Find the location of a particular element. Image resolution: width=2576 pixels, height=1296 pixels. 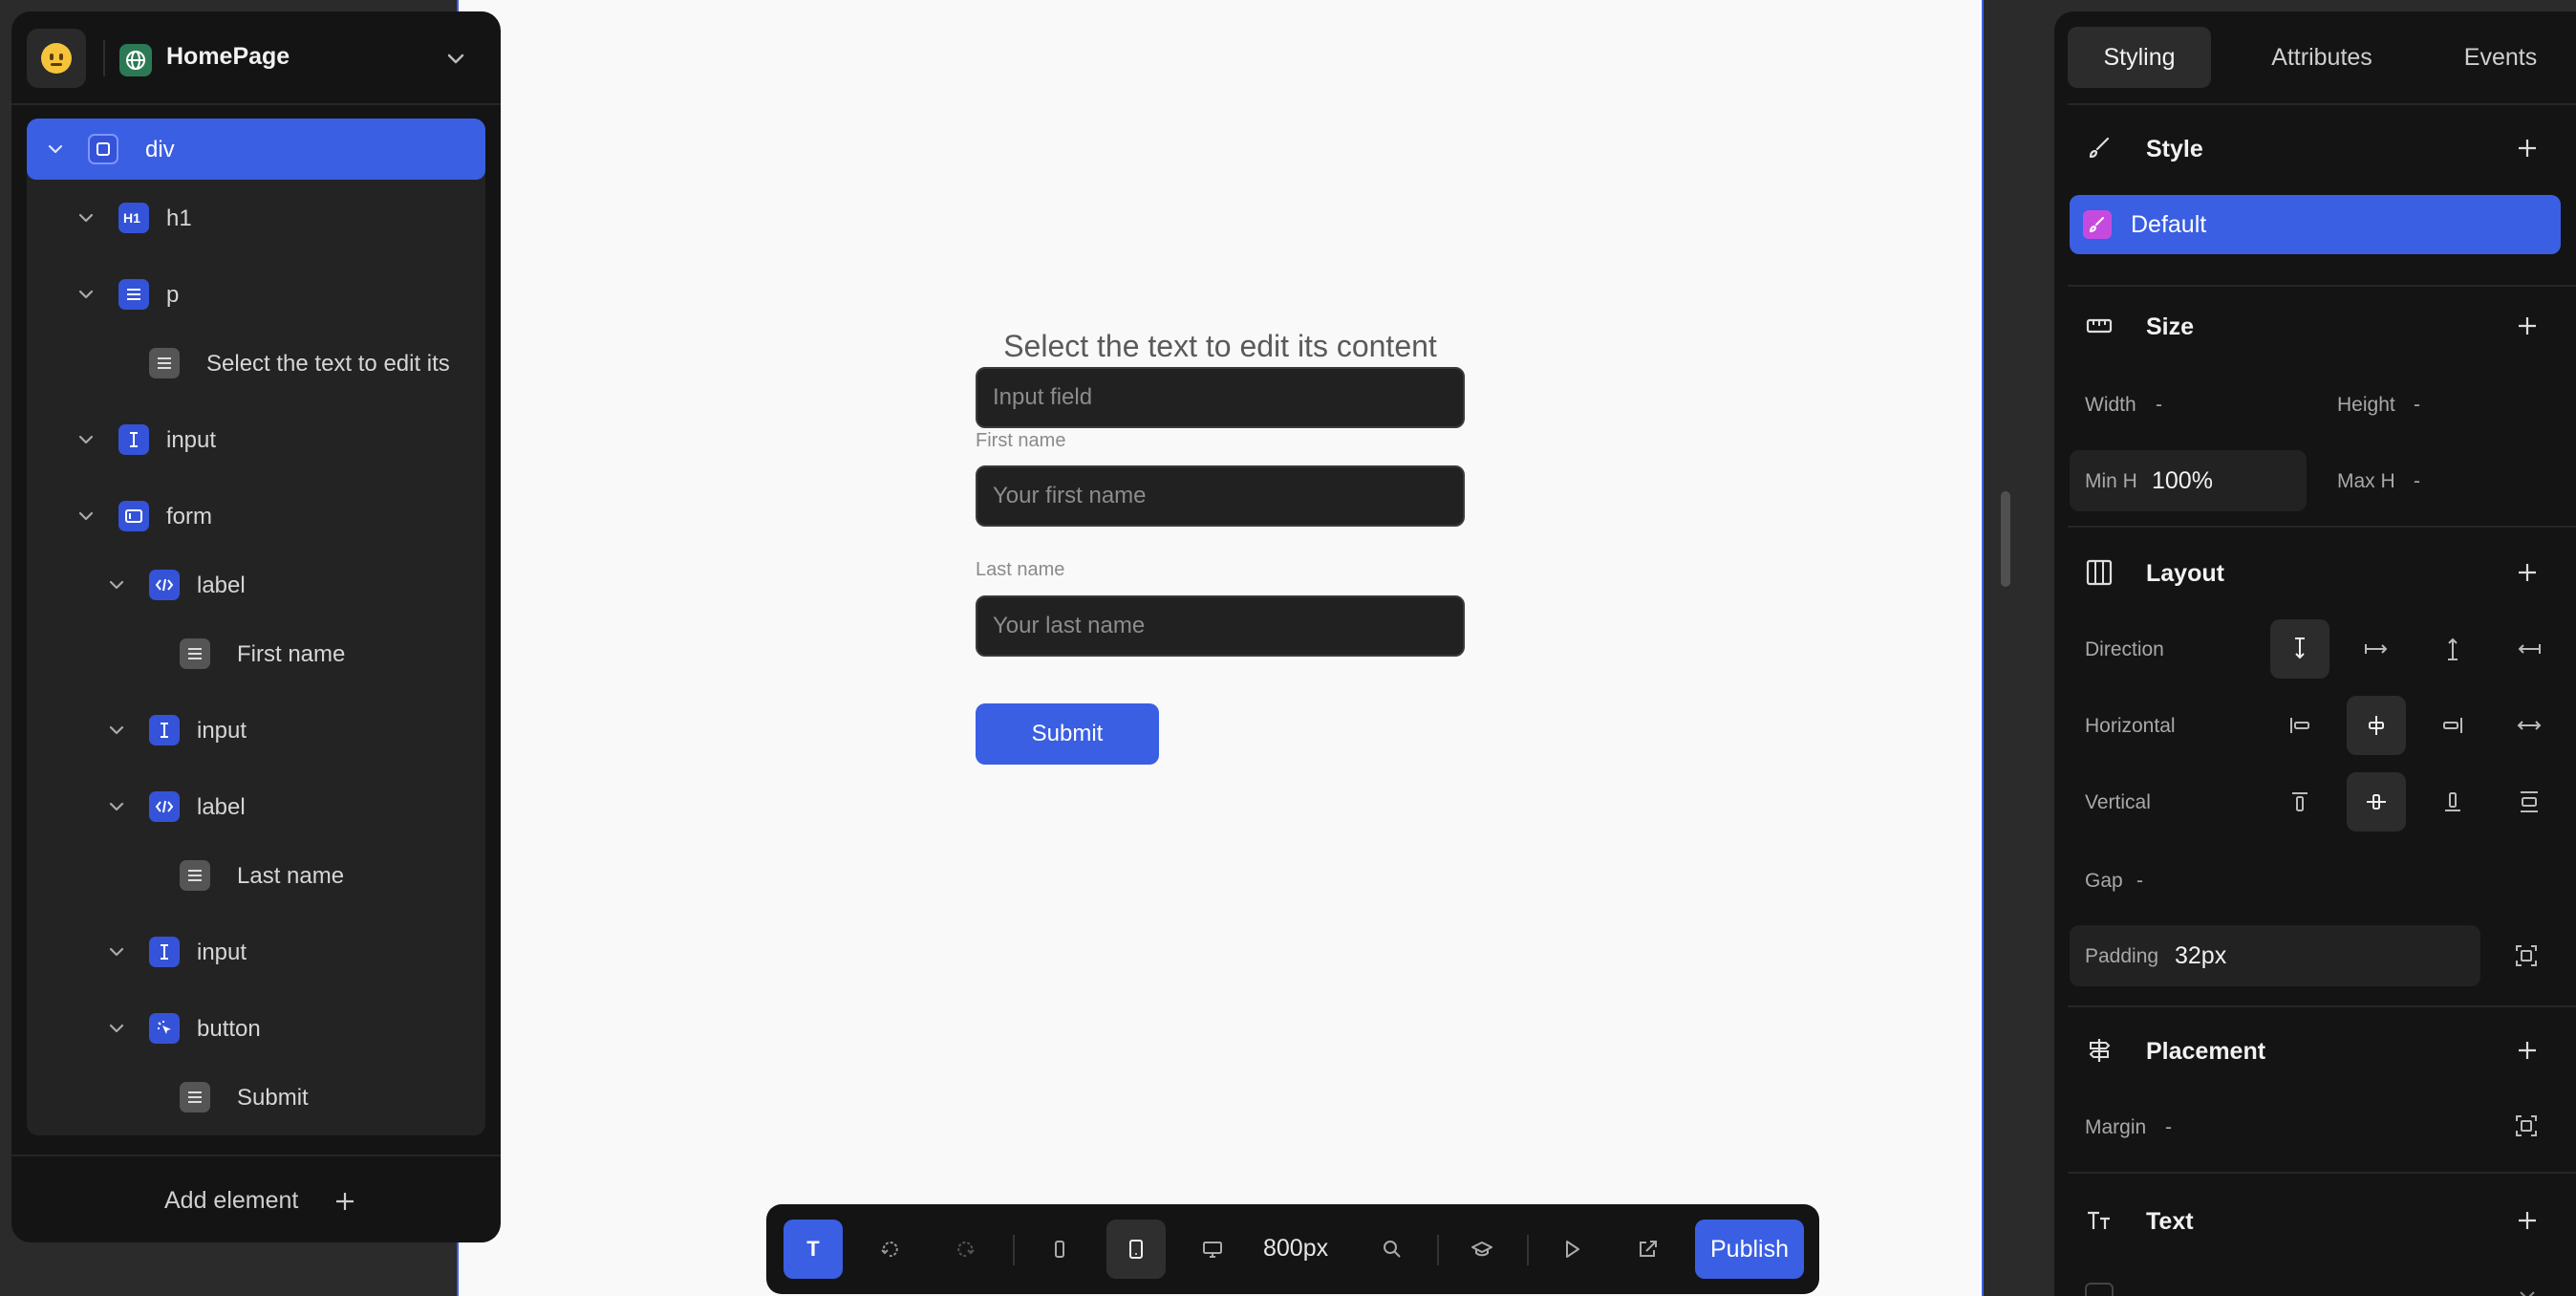

canvas-last-name-label: Last name is located at coordinates (1020, 570).